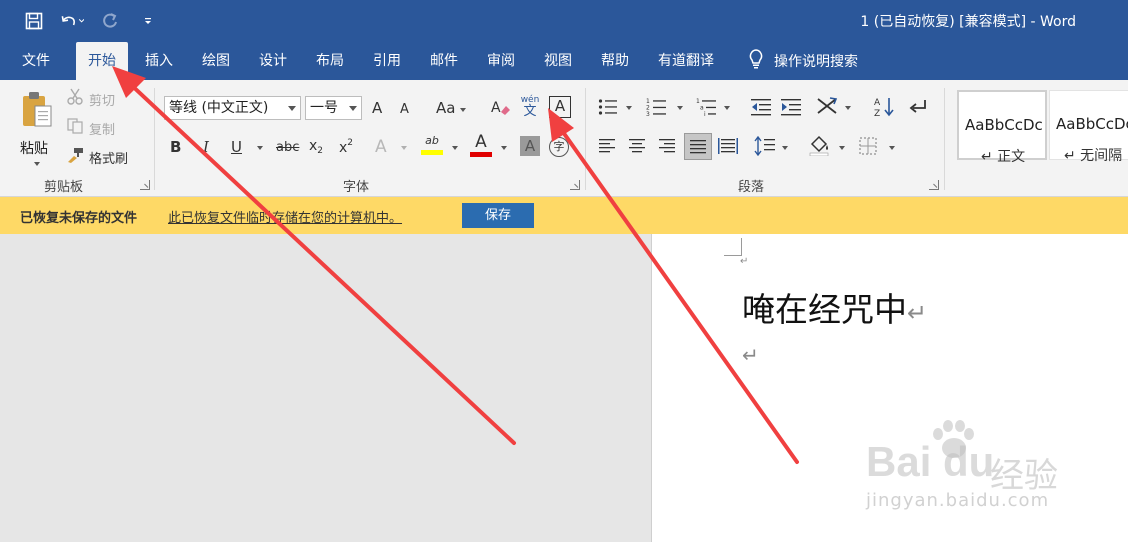 The height and width of the screenshot is (542, 1128). I want to click on shading-dropdown-icon, so click(842, 148).